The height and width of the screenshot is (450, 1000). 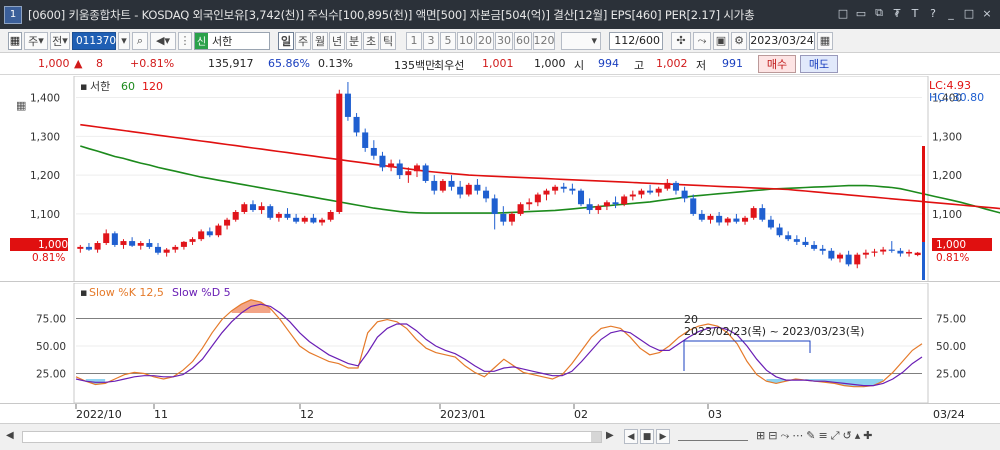 What do you see at coordinates (185, 40) in the screenshot?
I see `lock-icon: ⋮` at bounding box center [185, 40].